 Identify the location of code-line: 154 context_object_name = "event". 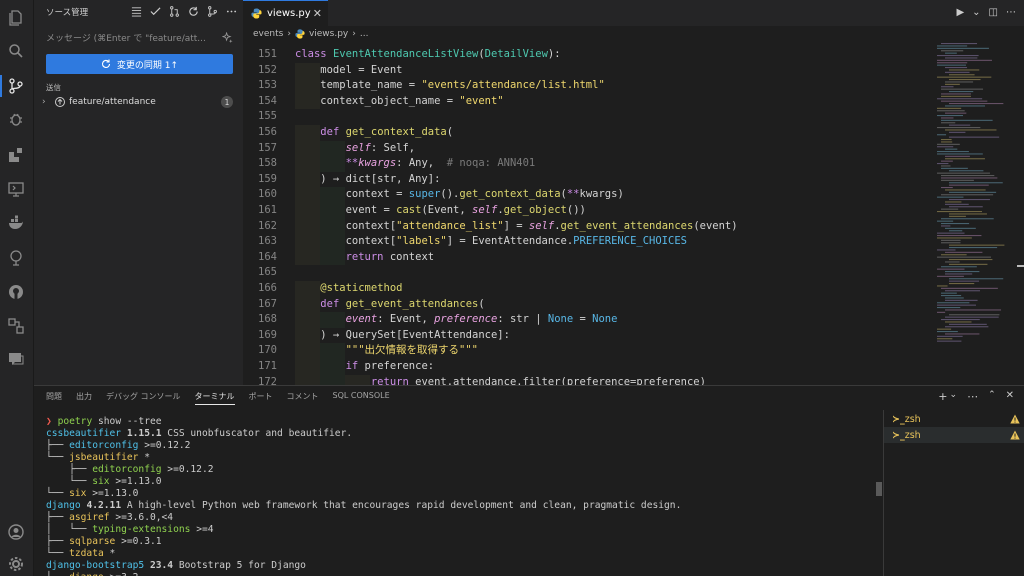
(588, 101).